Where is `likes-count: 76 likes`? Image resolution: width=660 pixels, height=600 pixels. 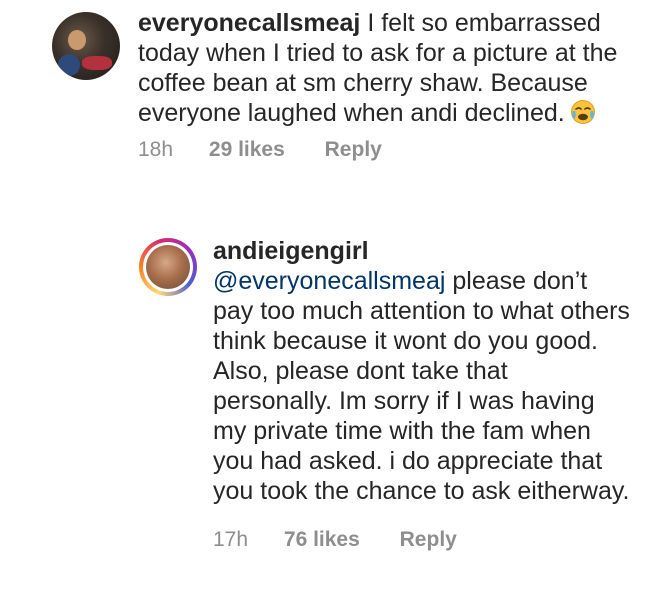 likes-count: 76 likes is located at coordinates (322, 539).